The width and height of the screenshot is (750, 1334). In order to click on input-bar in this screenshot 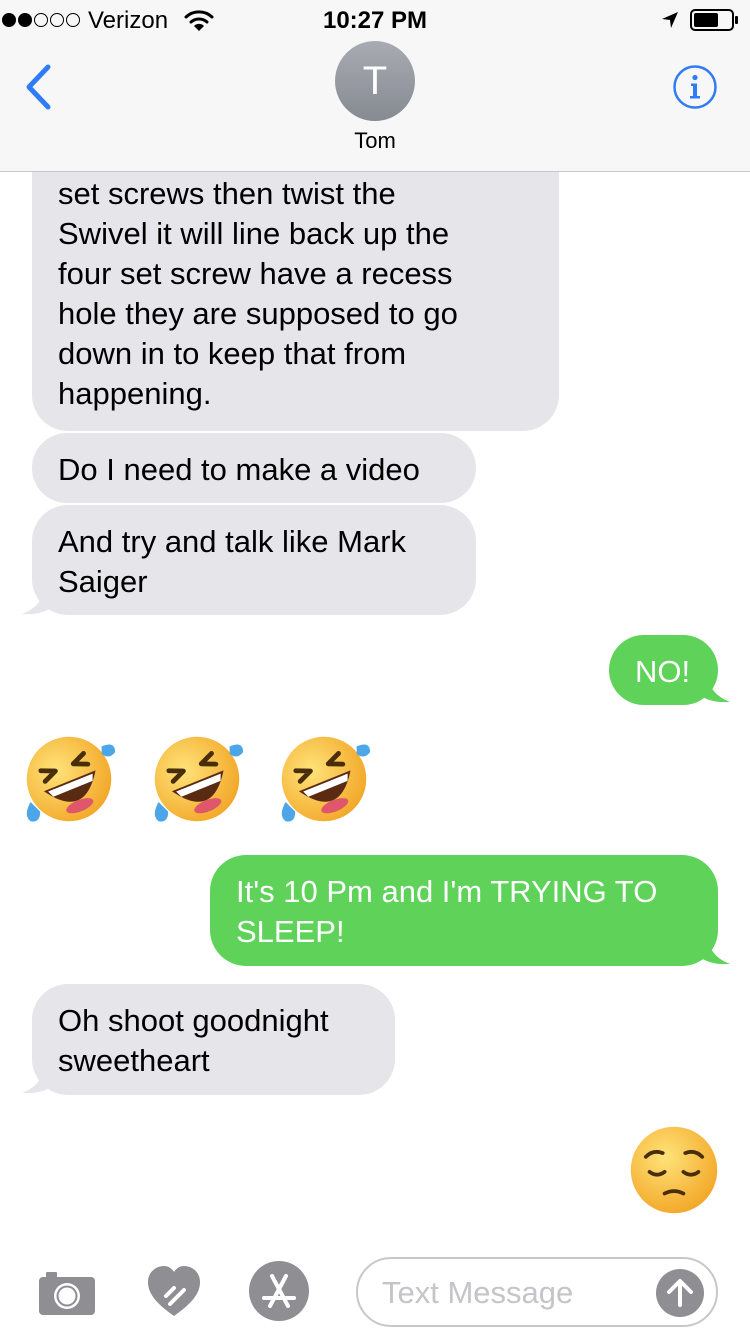, I will do `click(375, 1292)`.